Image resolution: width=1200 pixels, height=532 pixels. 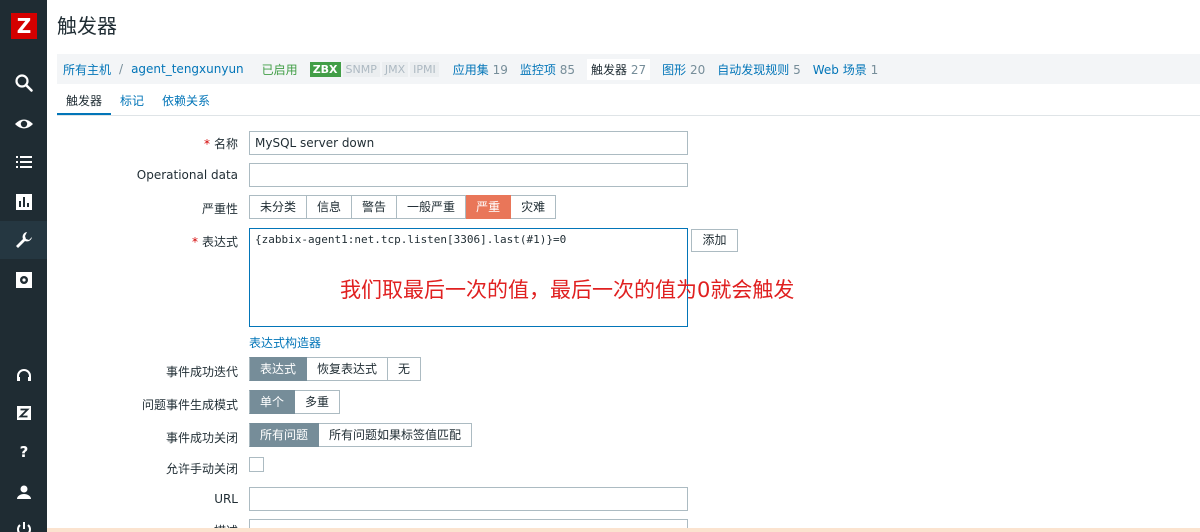 What do you see at coordinates (23, 492) in the screenshot?
I see `user-icon` at bounding box center [23, 492].